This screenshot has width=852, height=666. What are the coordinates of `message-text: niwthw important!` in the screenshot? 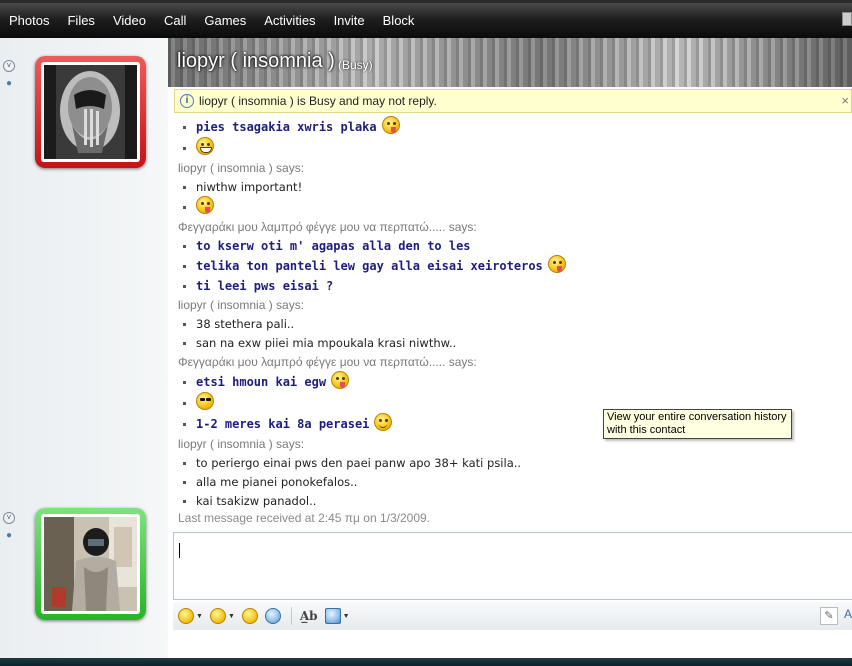 It's located at (249, 187).